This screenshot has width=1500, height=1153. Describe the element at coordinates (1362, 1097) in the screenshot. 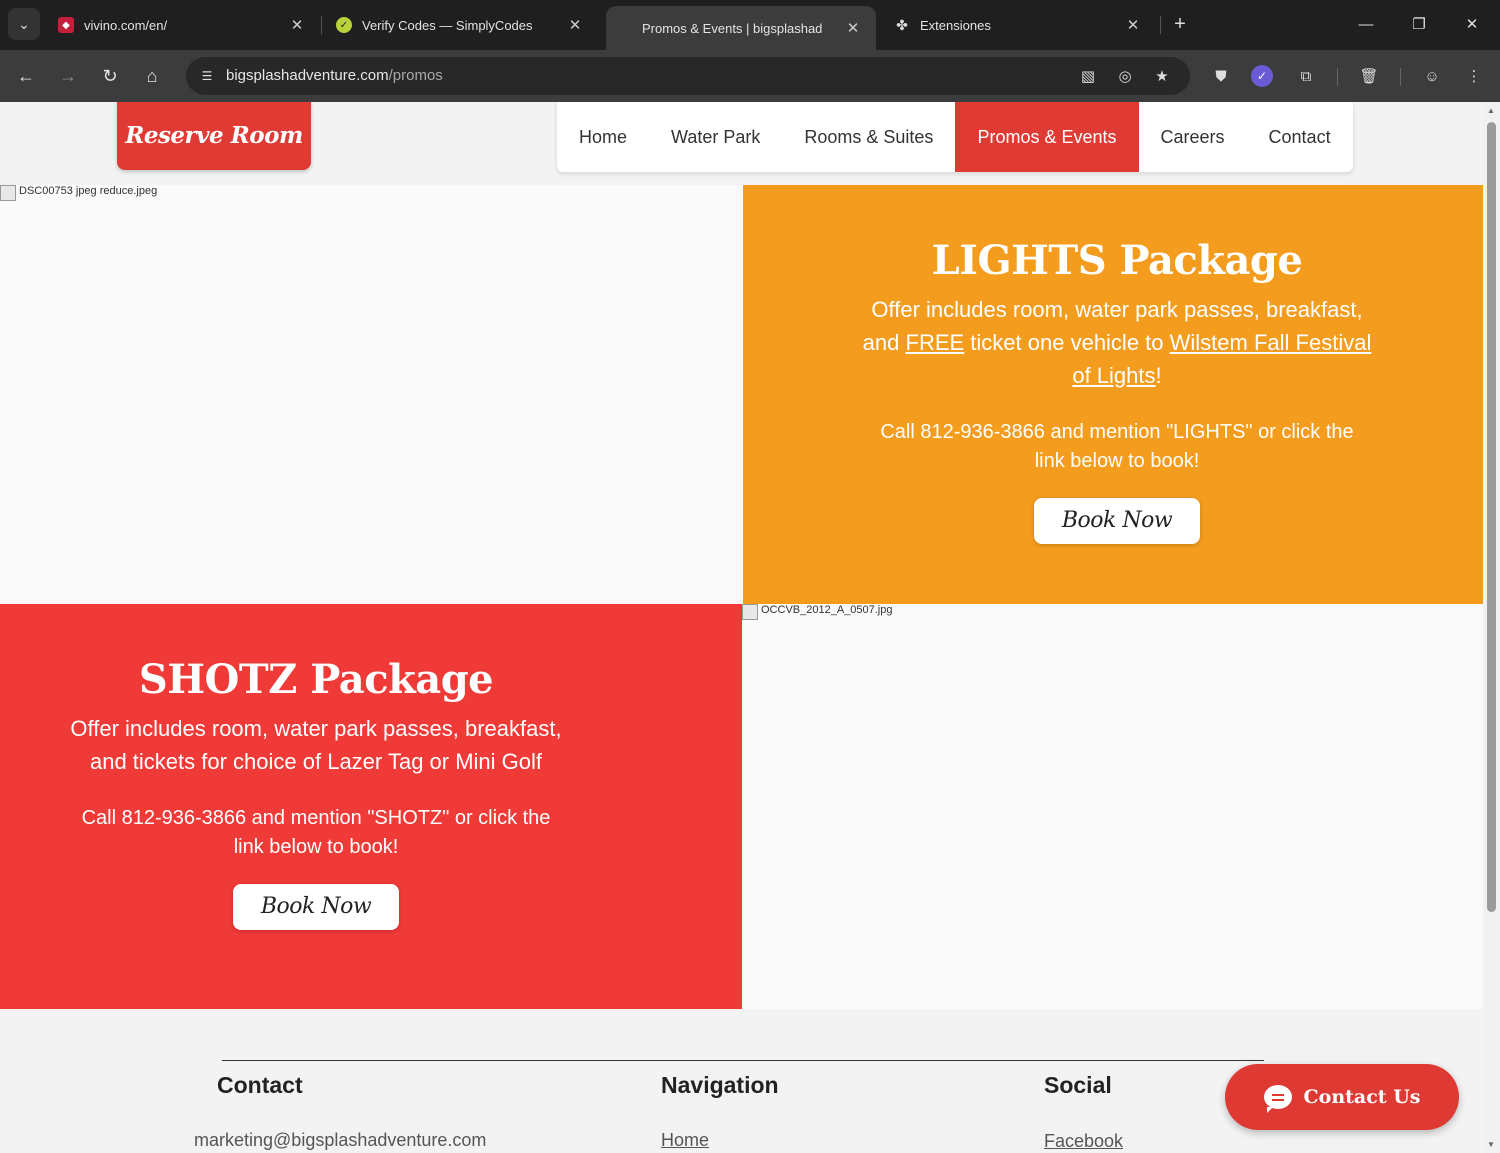

I see `contact-us-label: Contact Us` at that location.